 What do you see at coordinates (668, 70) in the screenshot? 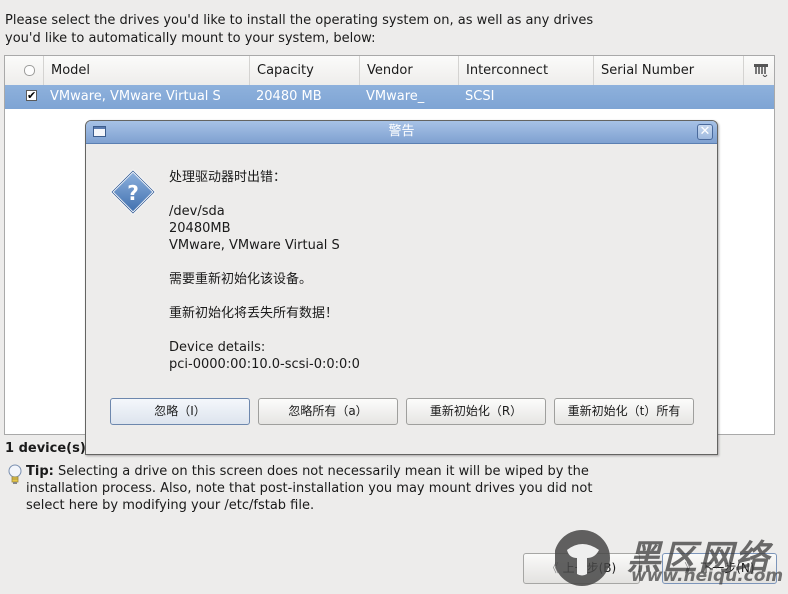
I see `column-header-serial-number: Serial Number` at bounding box center [668, 70].